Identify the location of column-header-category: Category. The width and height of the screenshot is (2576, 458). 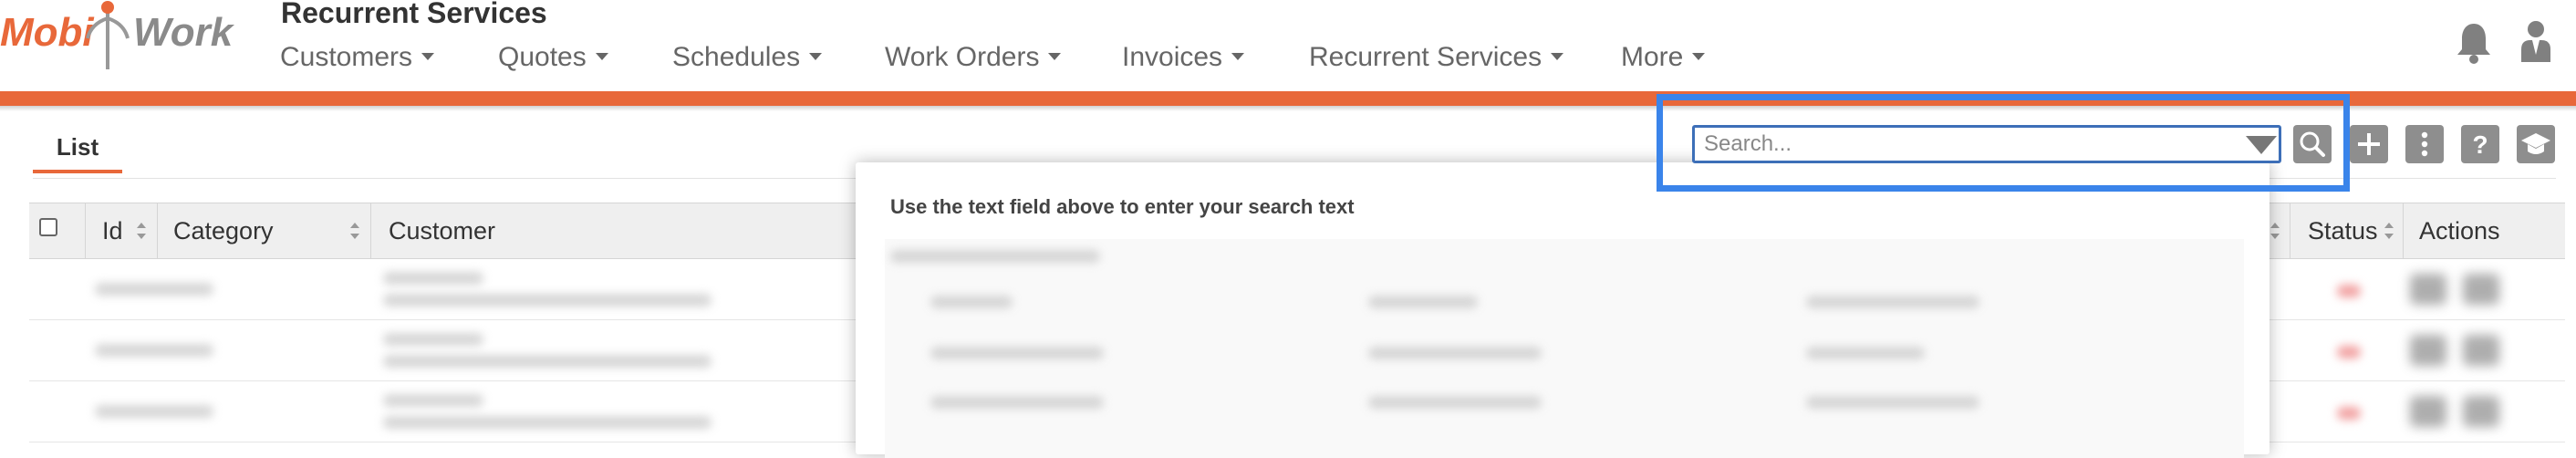
(223, 230).